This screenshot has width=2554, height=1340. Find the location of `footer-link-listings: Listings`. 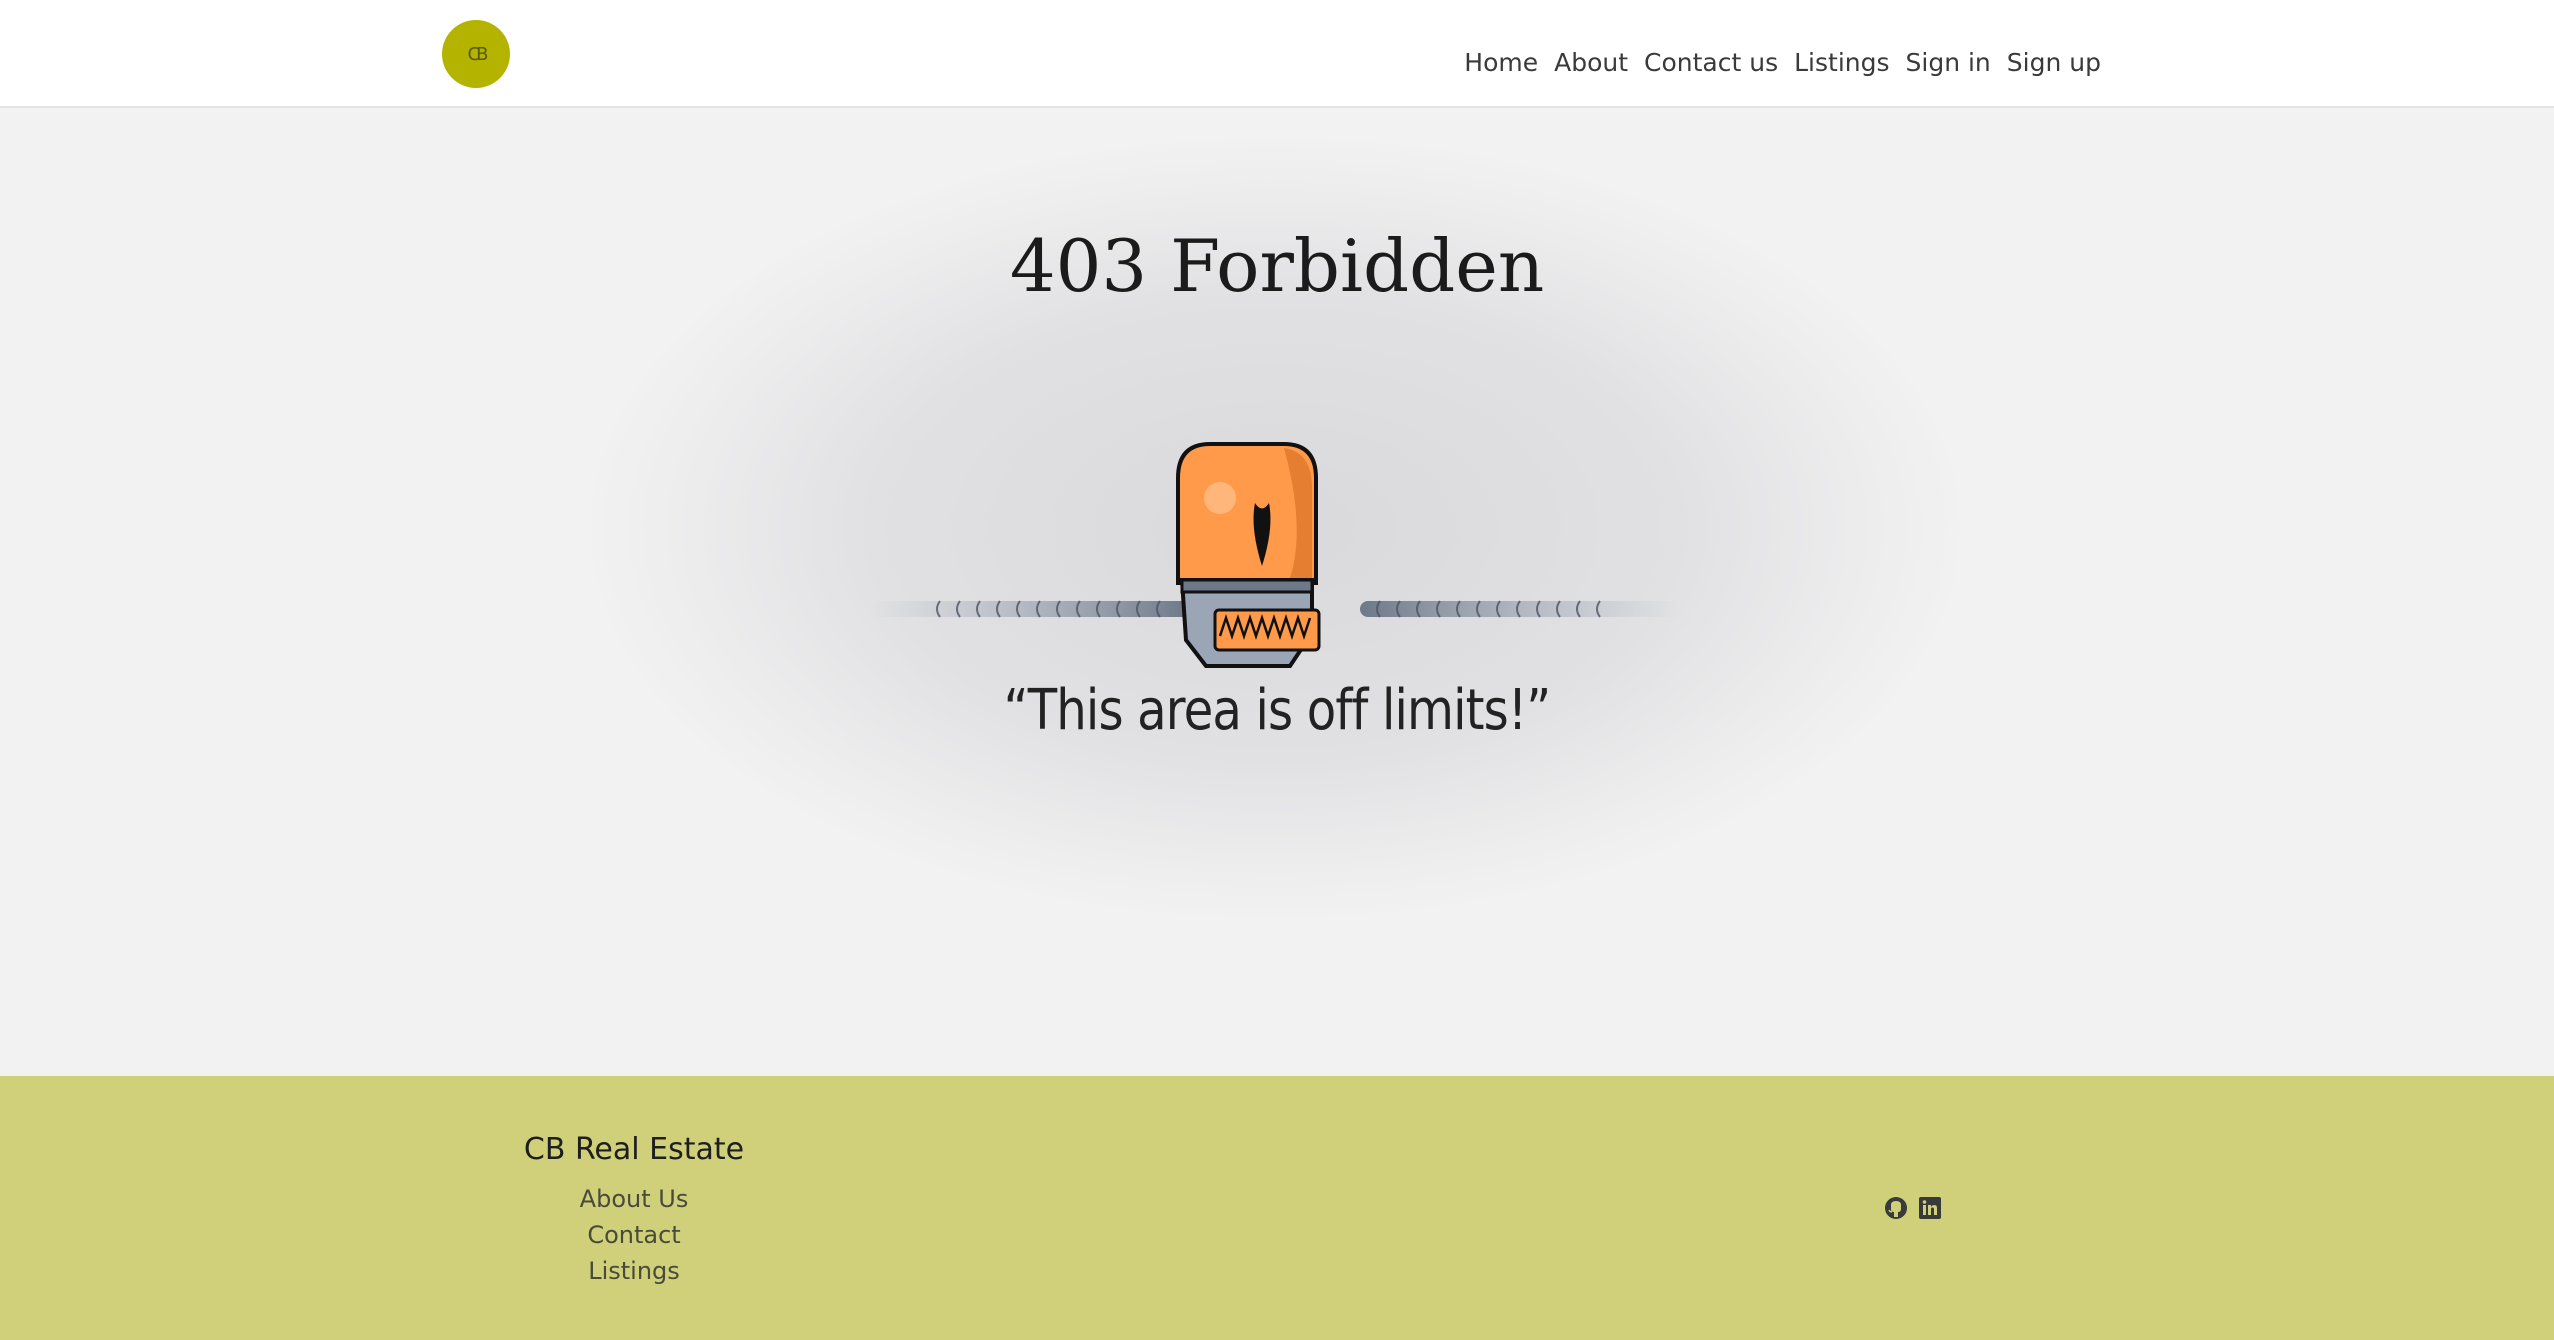

footer-link-listings: Listings is located at coordinates (634, 1271).